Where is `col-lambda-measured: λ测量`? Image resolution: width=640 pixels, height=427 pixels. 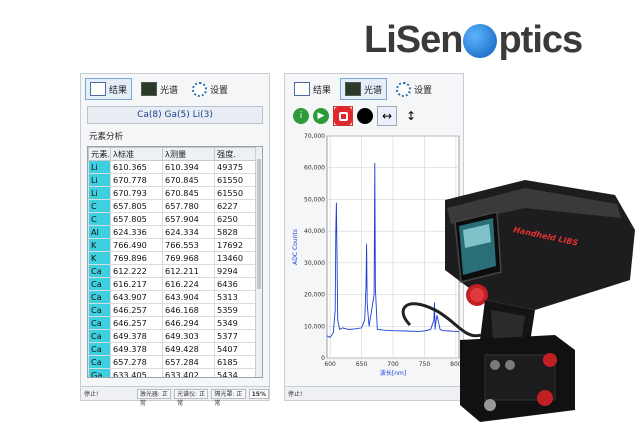
col-lambda-measured: λ测量 is located at coordinates (188, 154).